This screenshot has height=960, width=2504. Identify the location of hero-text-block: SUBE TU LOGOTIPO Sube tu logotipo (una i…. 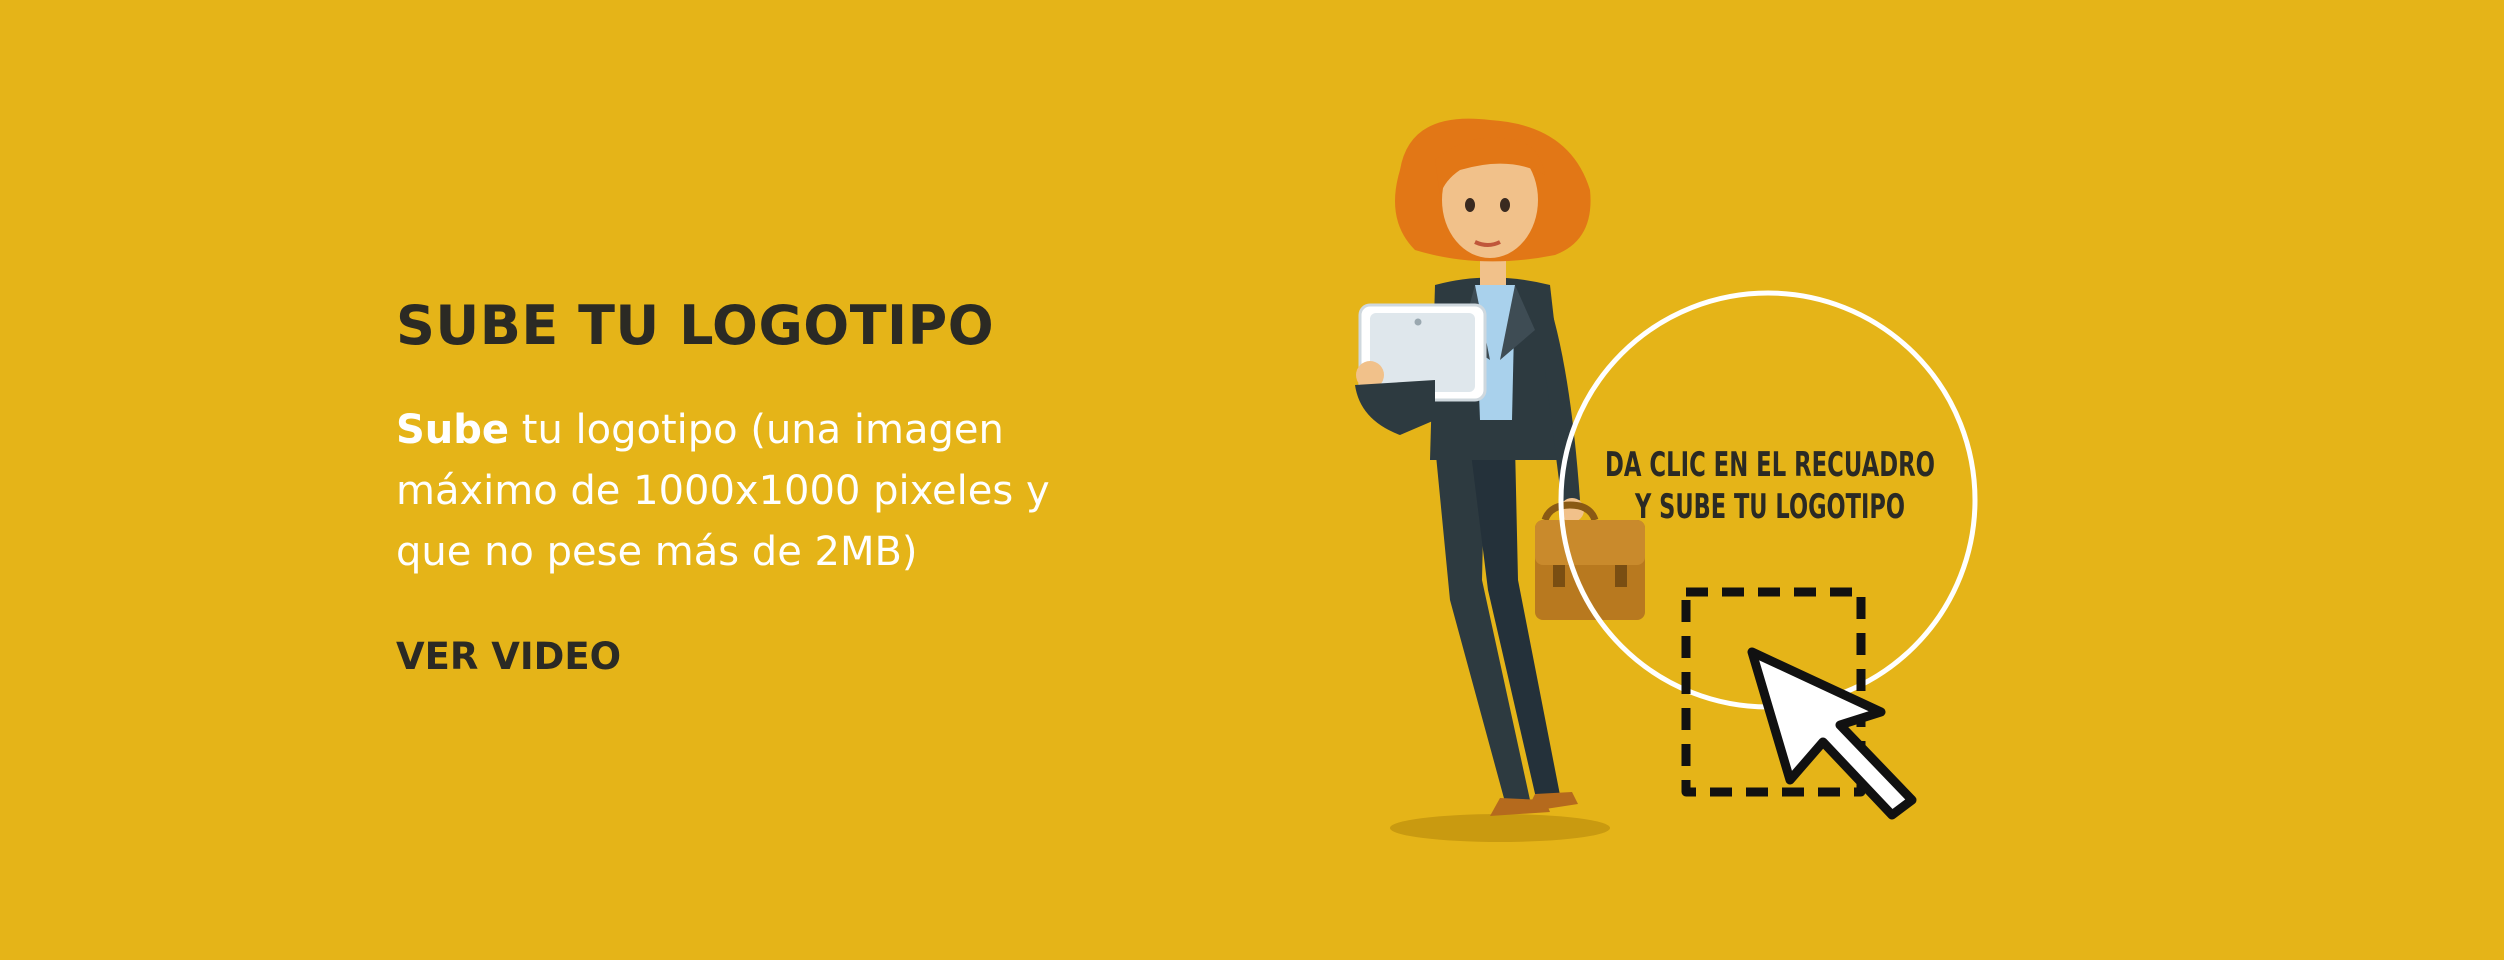
(756, 484).